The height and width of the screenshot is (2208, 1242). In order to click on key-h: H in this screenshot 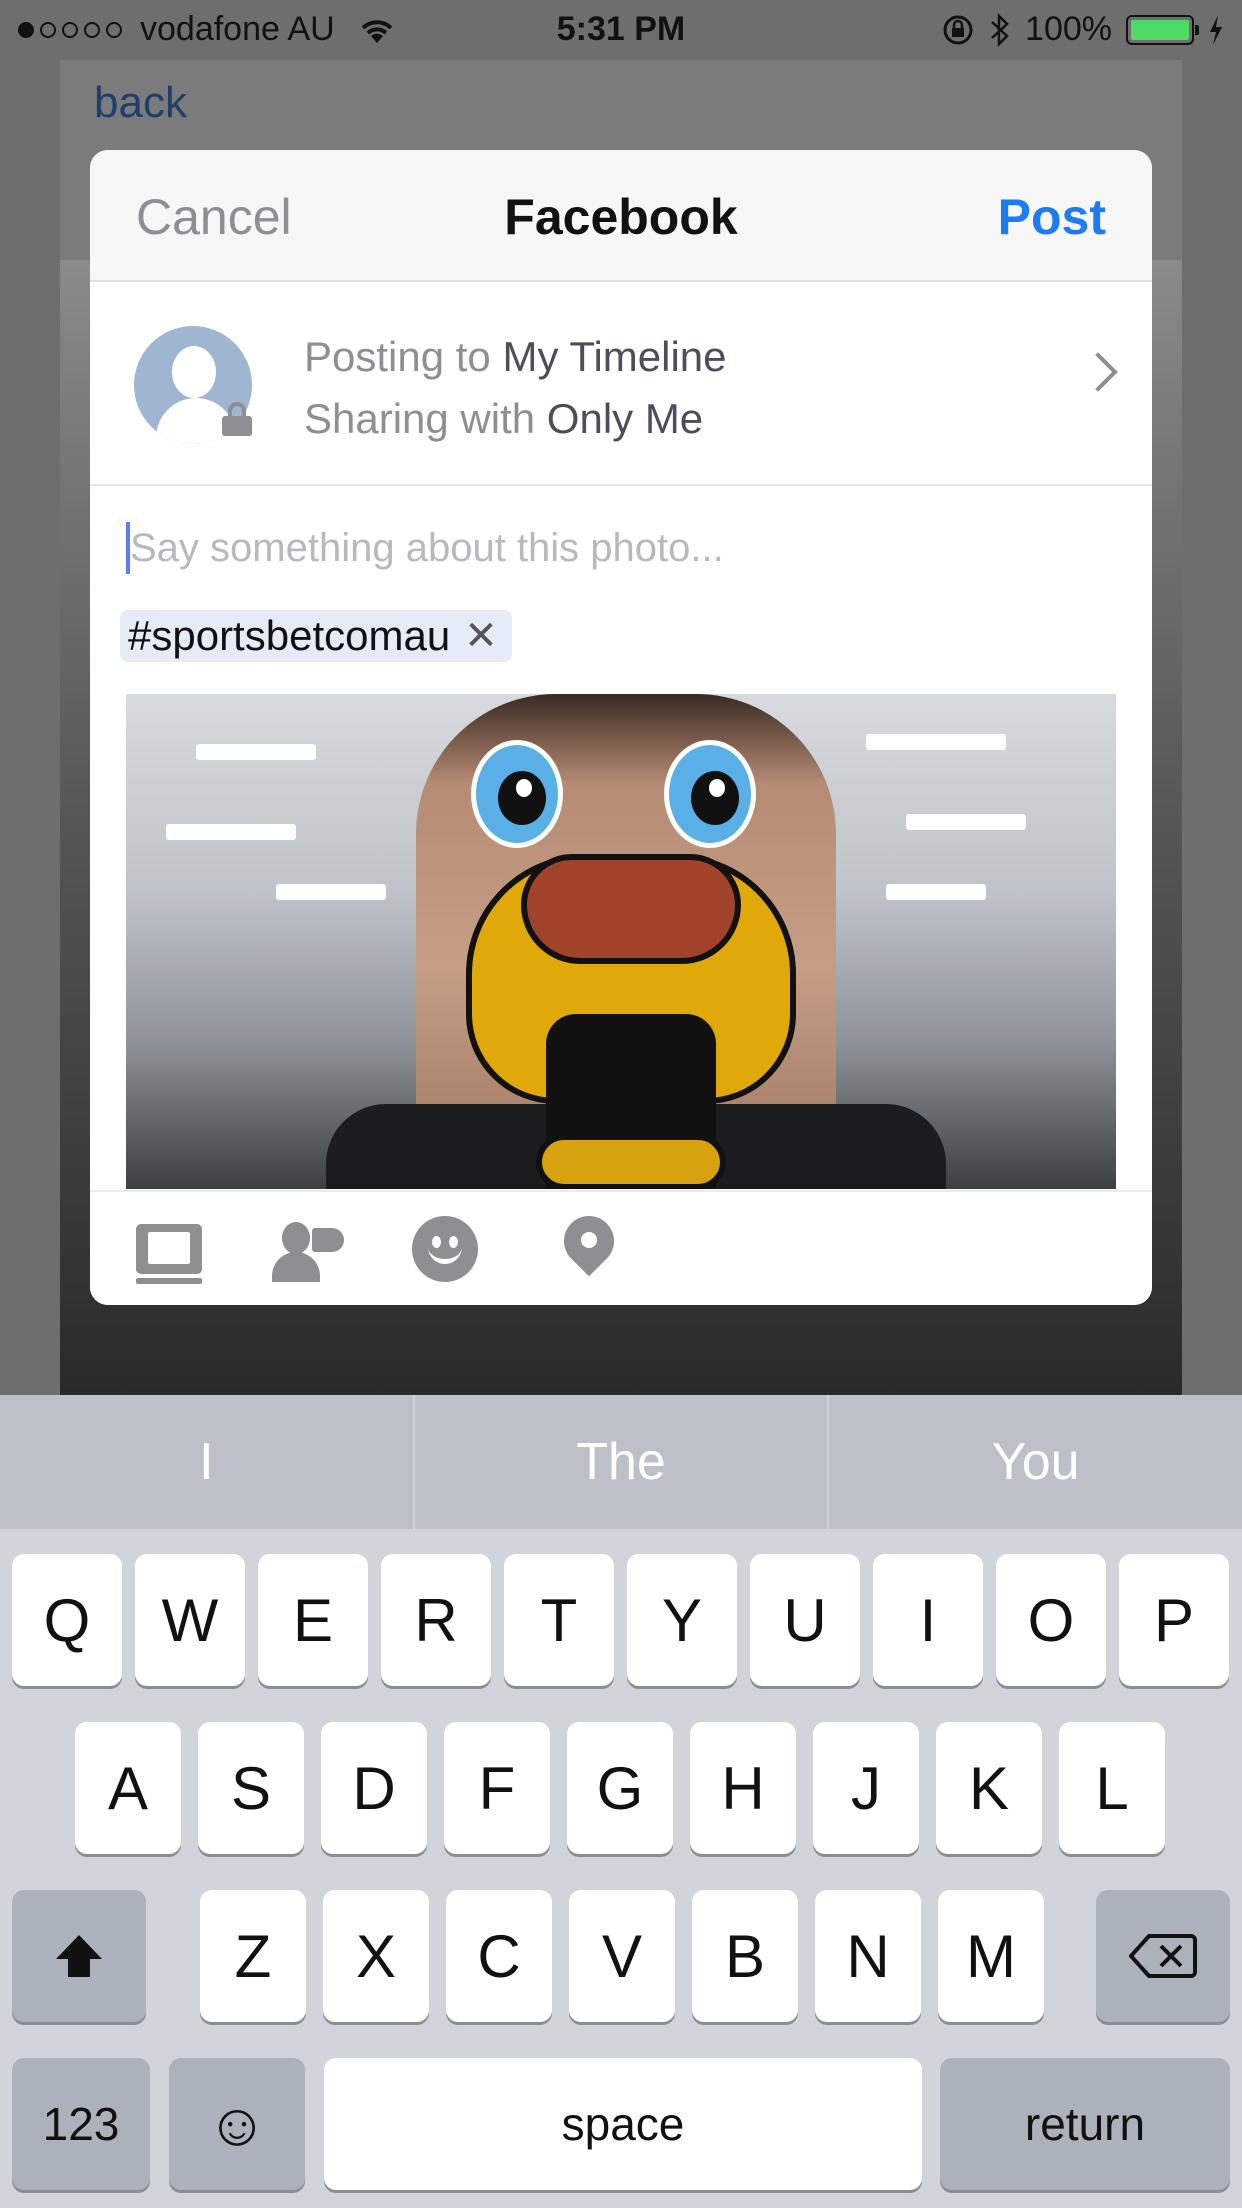, I will do `click(743, 1788)`.